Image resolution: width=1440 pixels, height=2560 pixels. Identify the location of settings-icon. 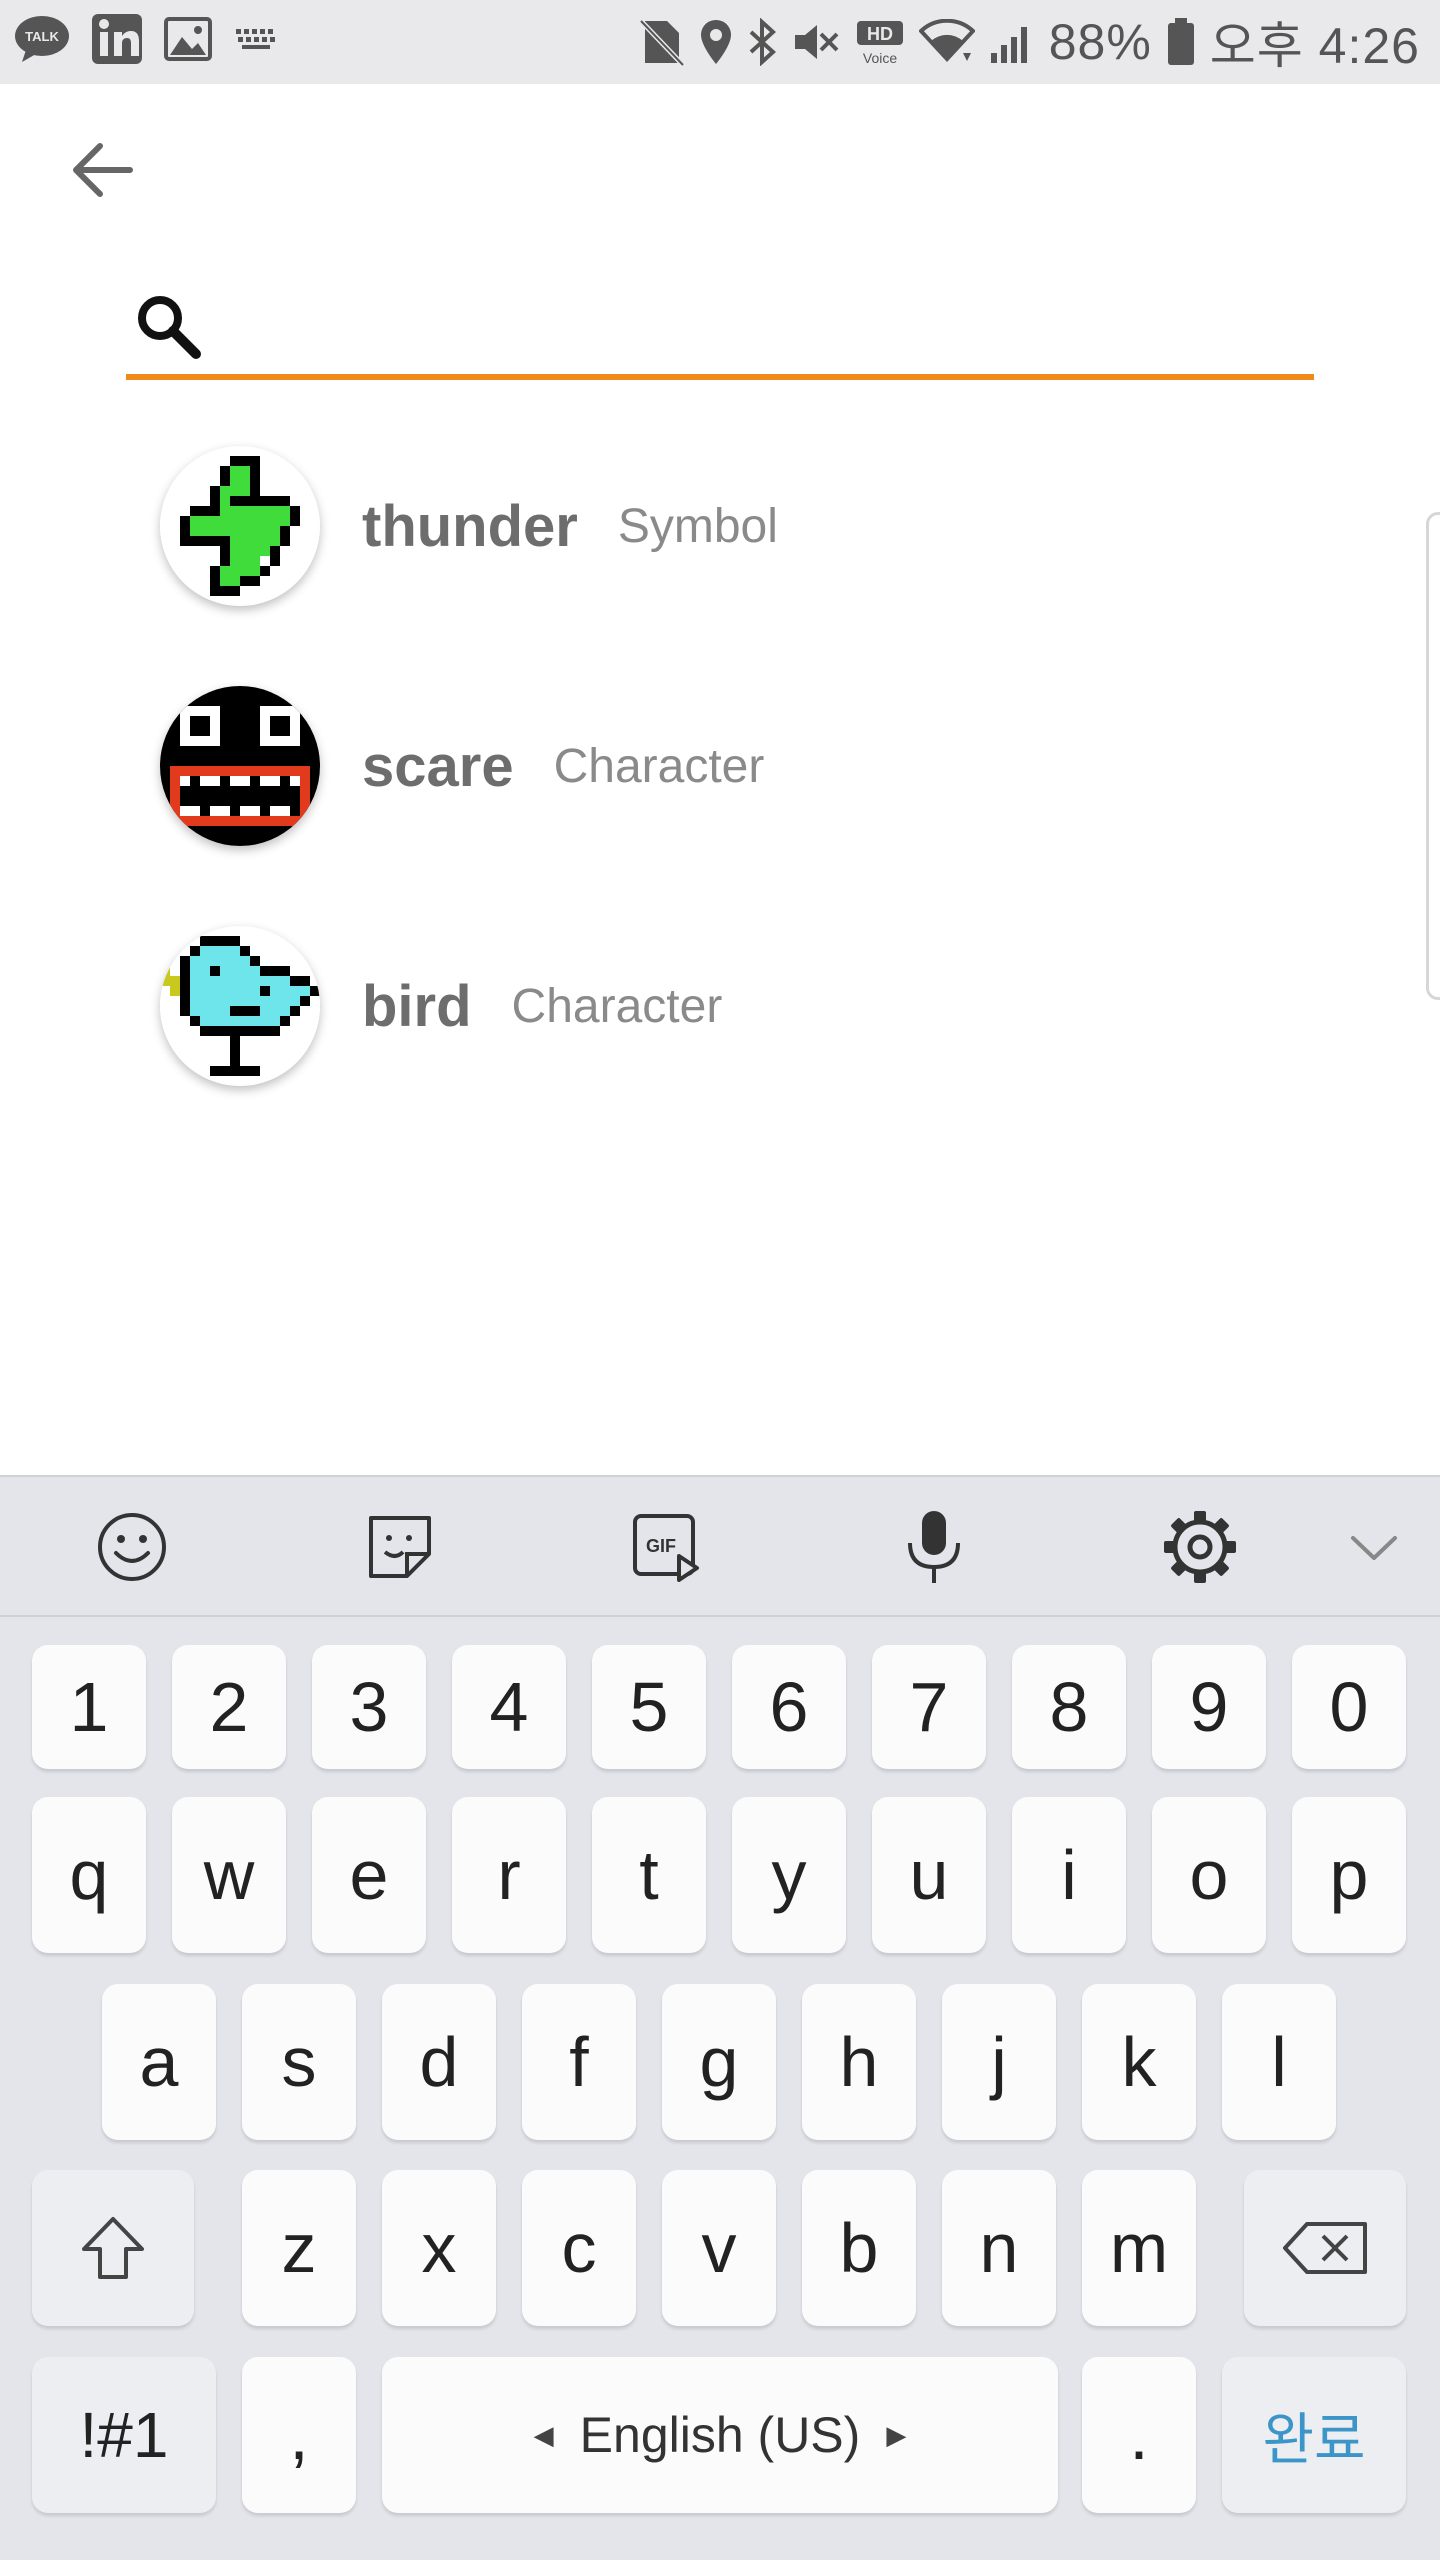
(1200, 1547).